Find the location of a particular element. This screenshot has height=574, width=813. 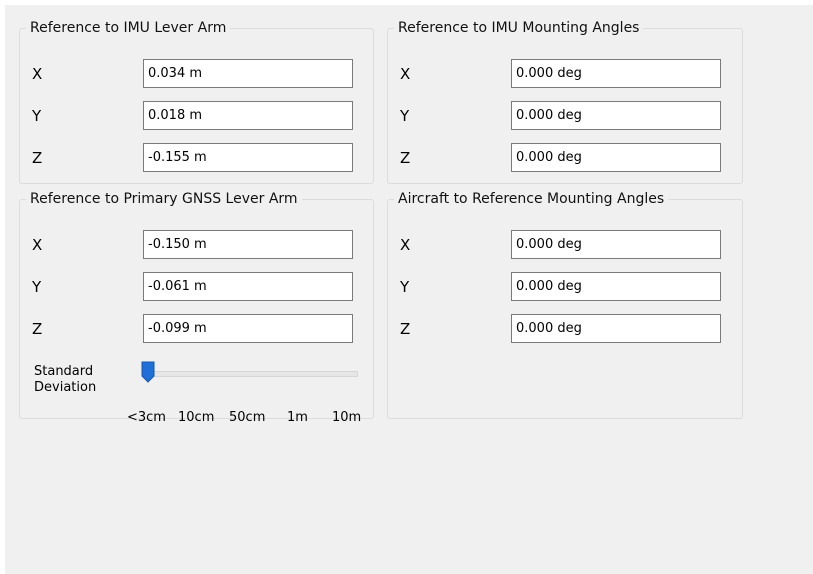

imu-mounting-x-field is located at coordinates (616, 73).